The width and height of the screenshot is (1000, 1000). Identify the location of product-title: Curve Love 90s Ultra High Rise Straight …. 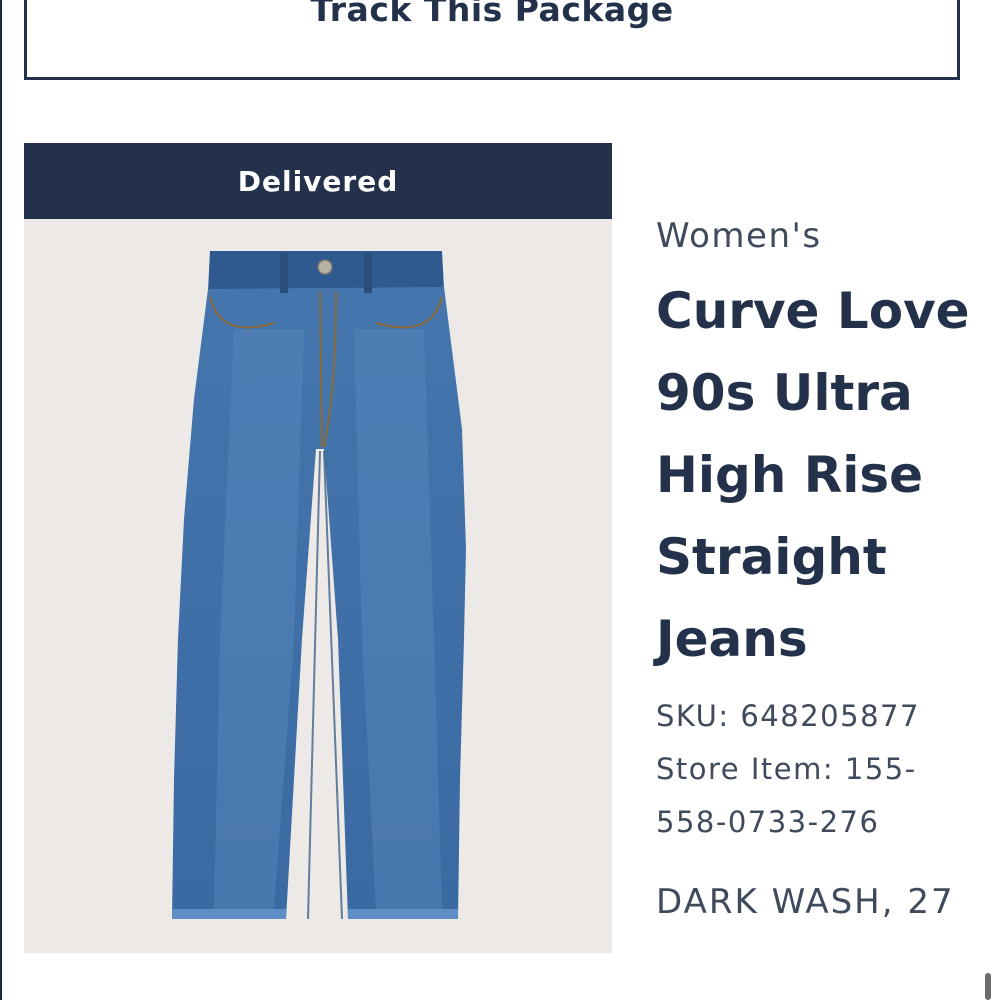
(816, 475).